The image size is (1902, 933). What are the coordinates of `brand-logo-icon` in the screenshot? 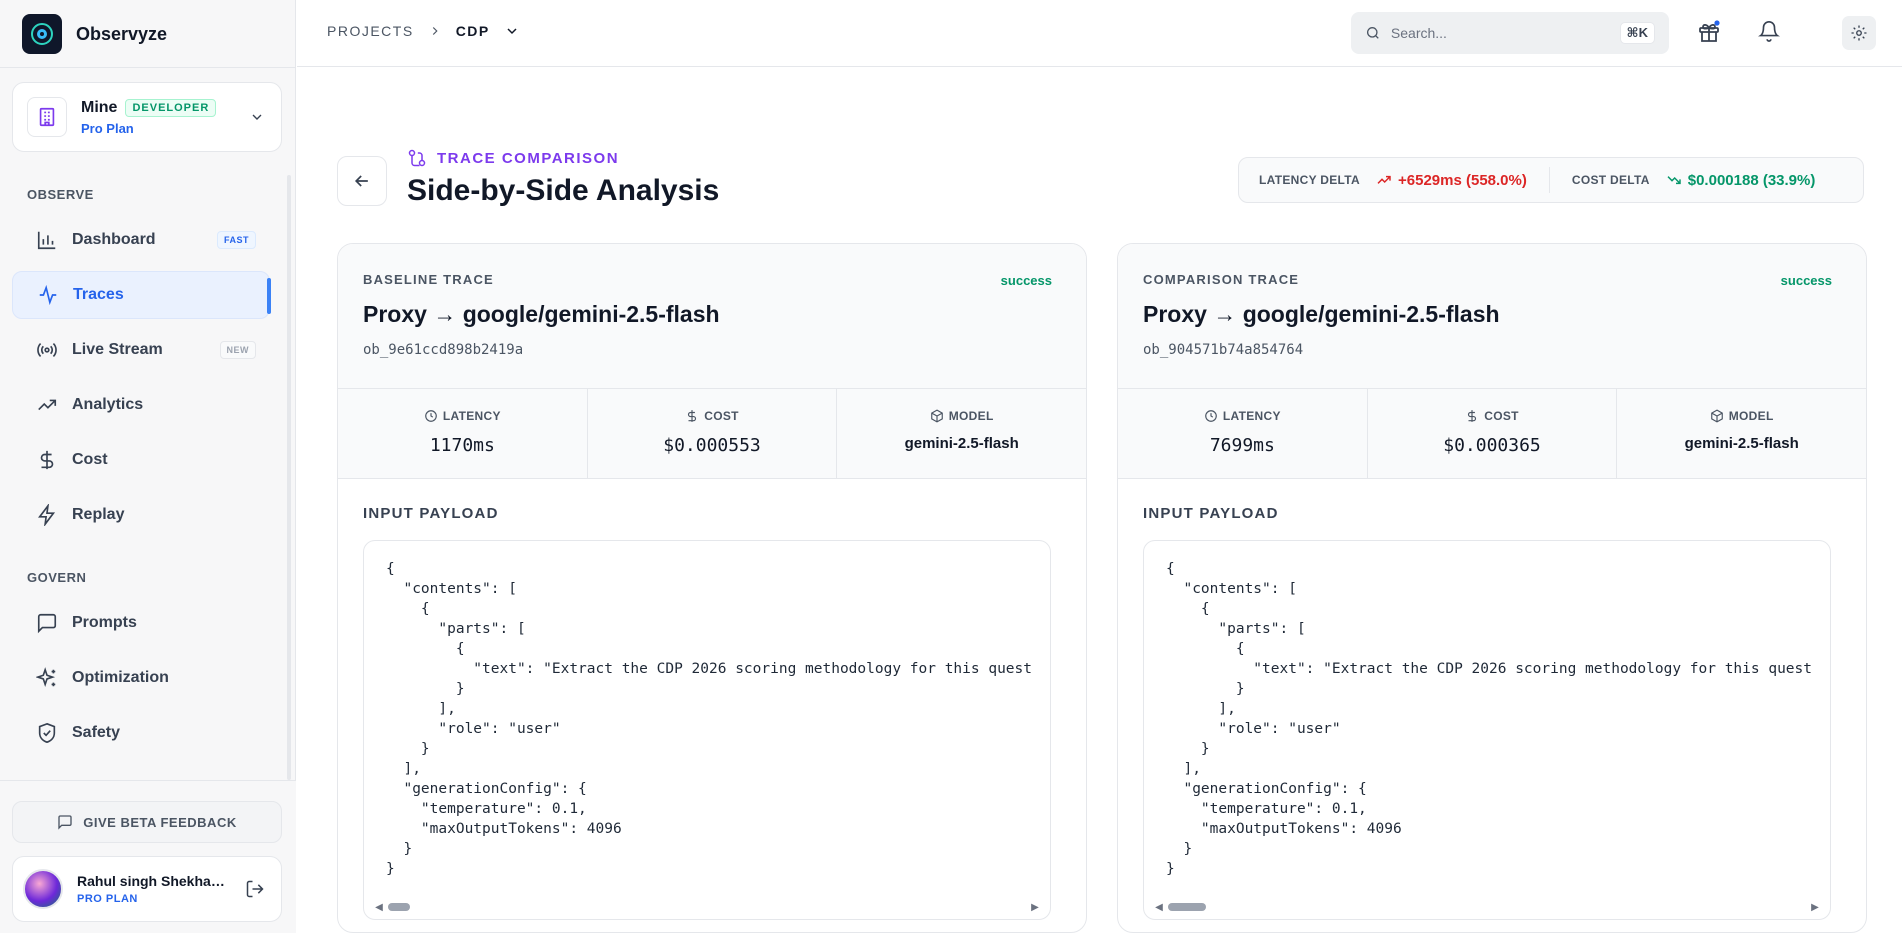 It's located at (42, 34).